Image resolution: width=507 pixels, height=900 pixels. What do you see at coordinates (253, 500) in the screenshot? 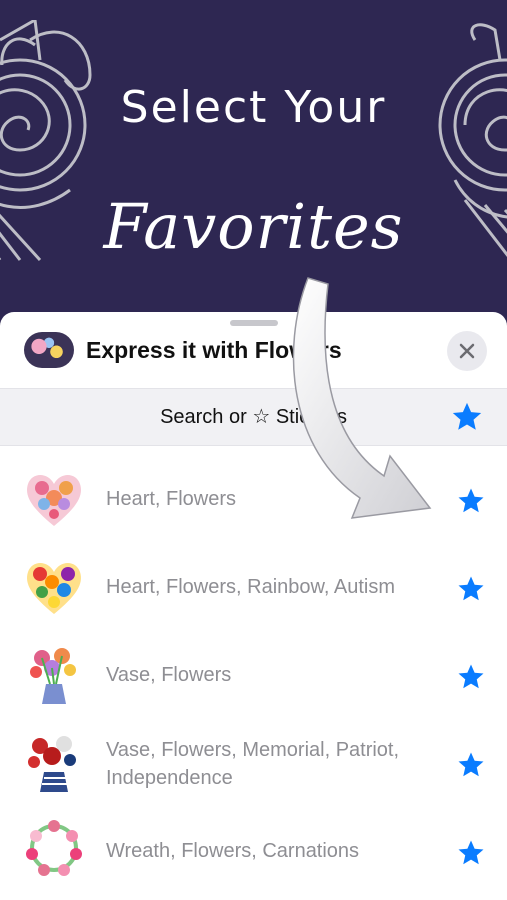
I see `list-item: Heart, Flowers` at bounding box center [253, 500].